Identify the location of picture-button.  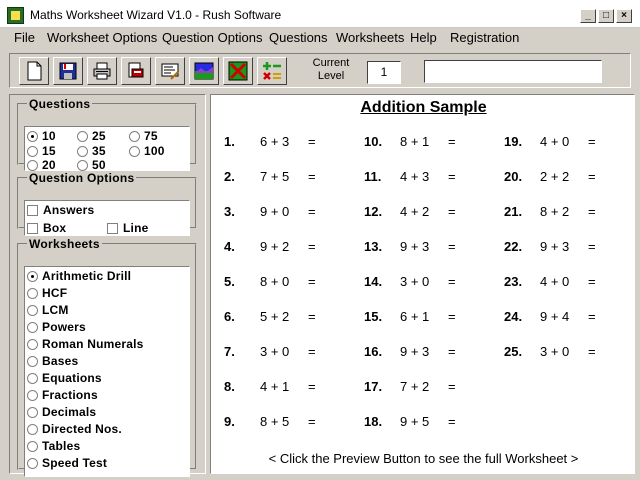
(204, 71).